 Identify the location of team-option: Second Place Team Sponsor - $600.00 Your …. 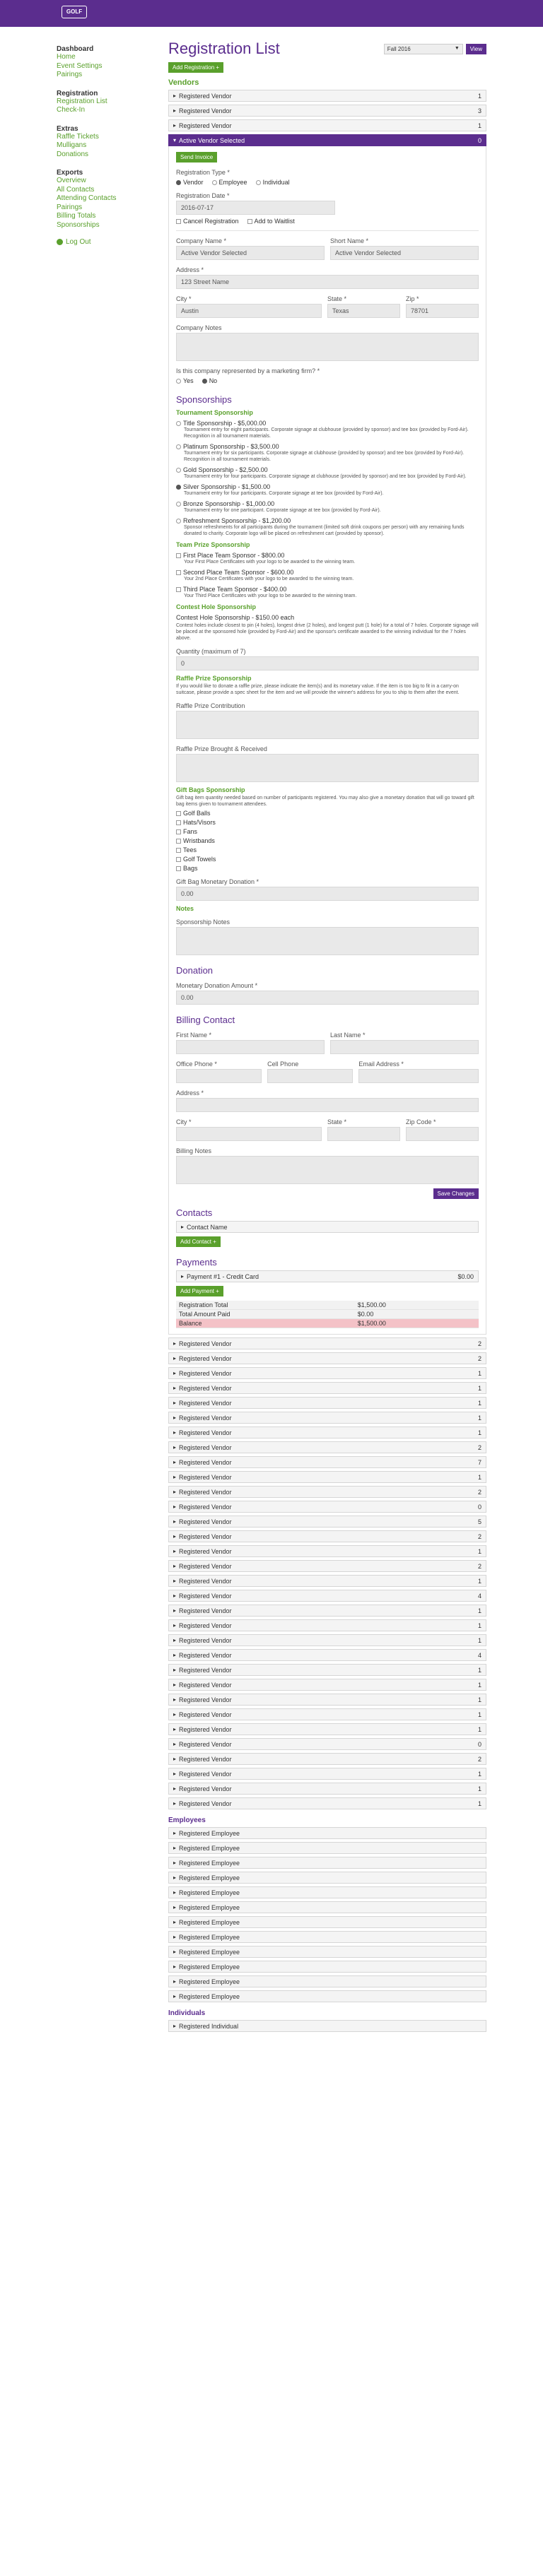
(327, 575).